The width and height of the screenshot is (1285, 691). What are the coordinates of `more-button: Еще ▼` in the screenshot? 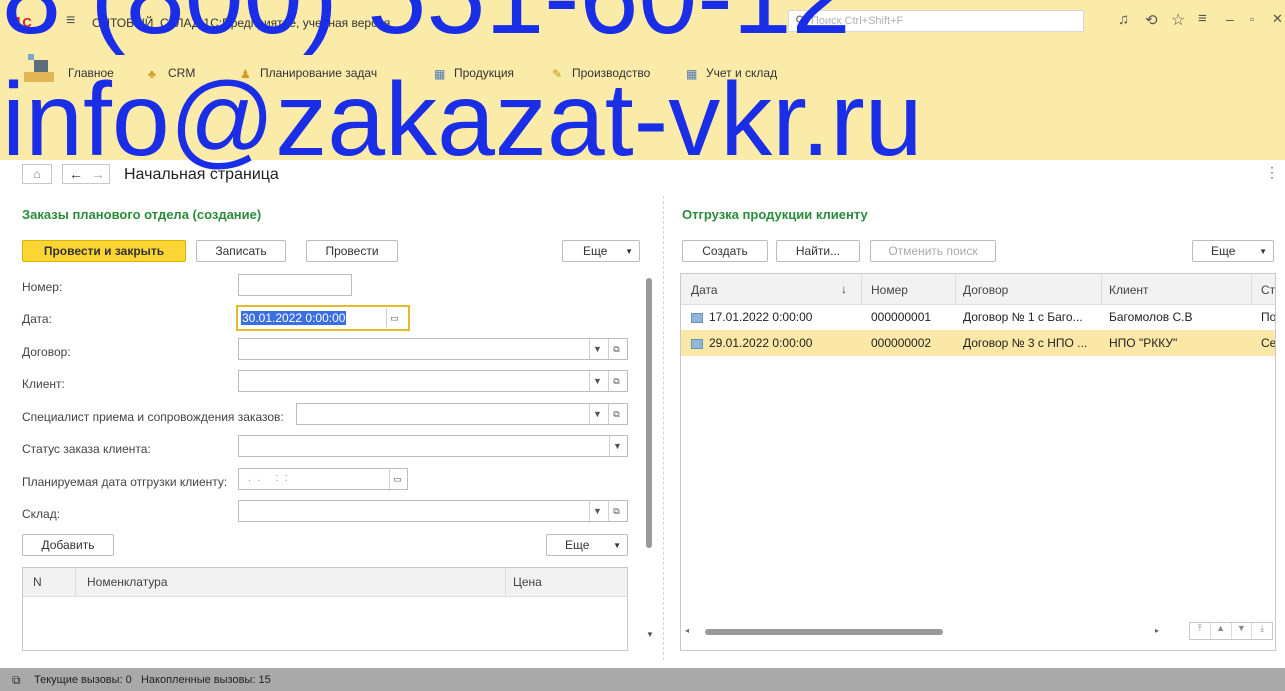 It's located at (601, 251).